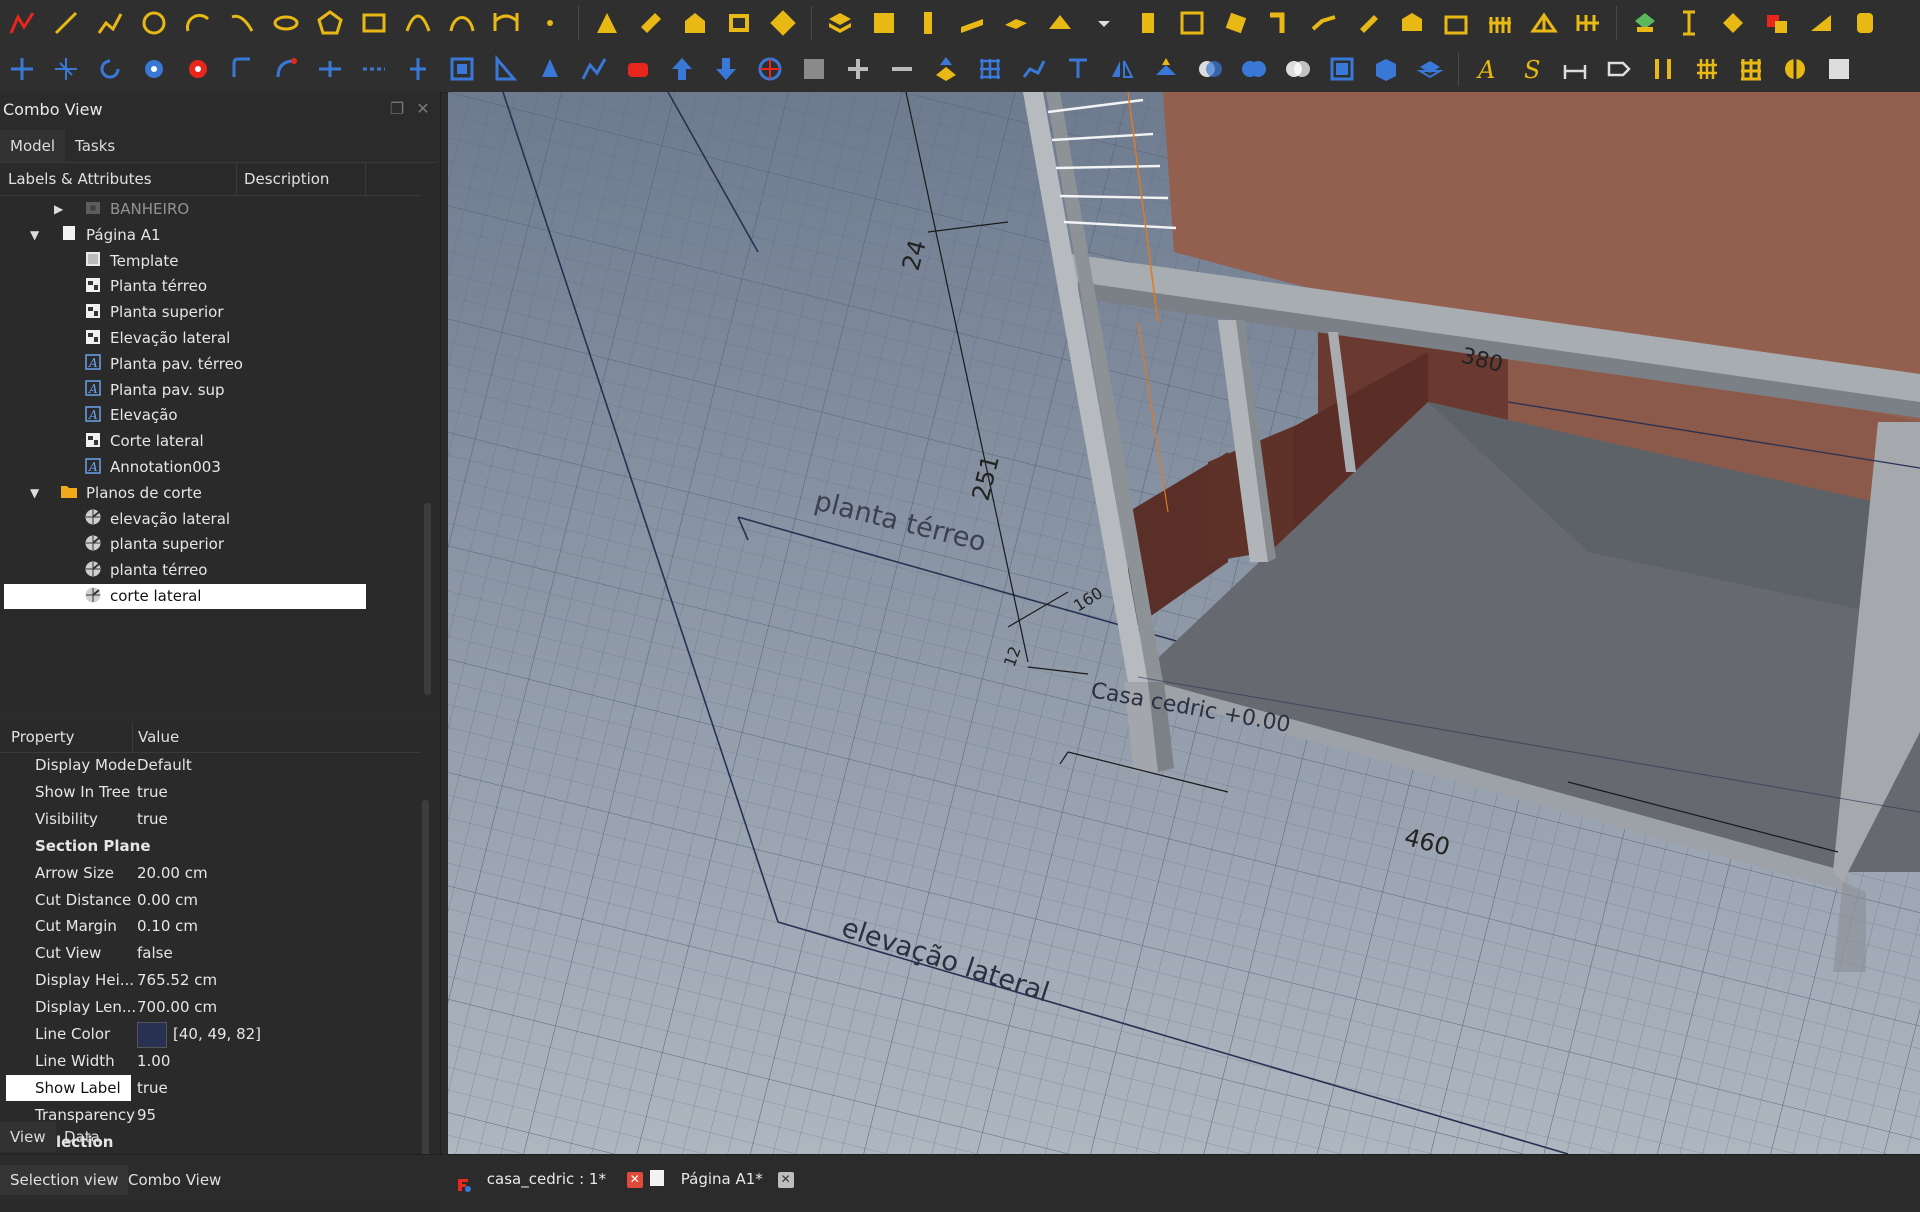  I want to click on text-button: A, so click(1487, 69).